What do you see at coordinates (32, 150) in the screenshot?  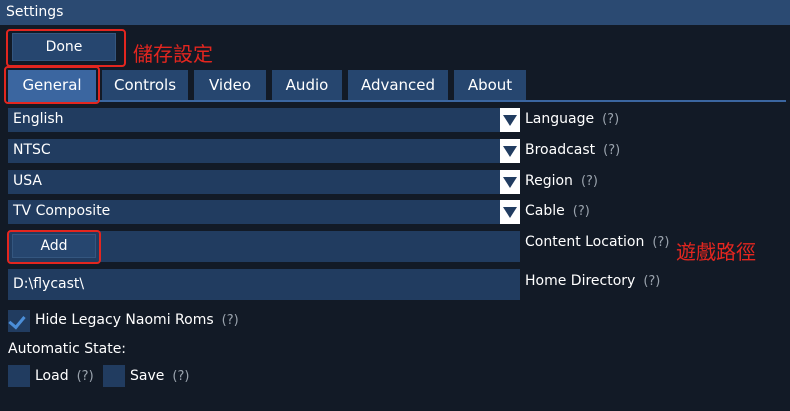 I see `broadcast-value: NTSC` at bounding box center [32, 150].